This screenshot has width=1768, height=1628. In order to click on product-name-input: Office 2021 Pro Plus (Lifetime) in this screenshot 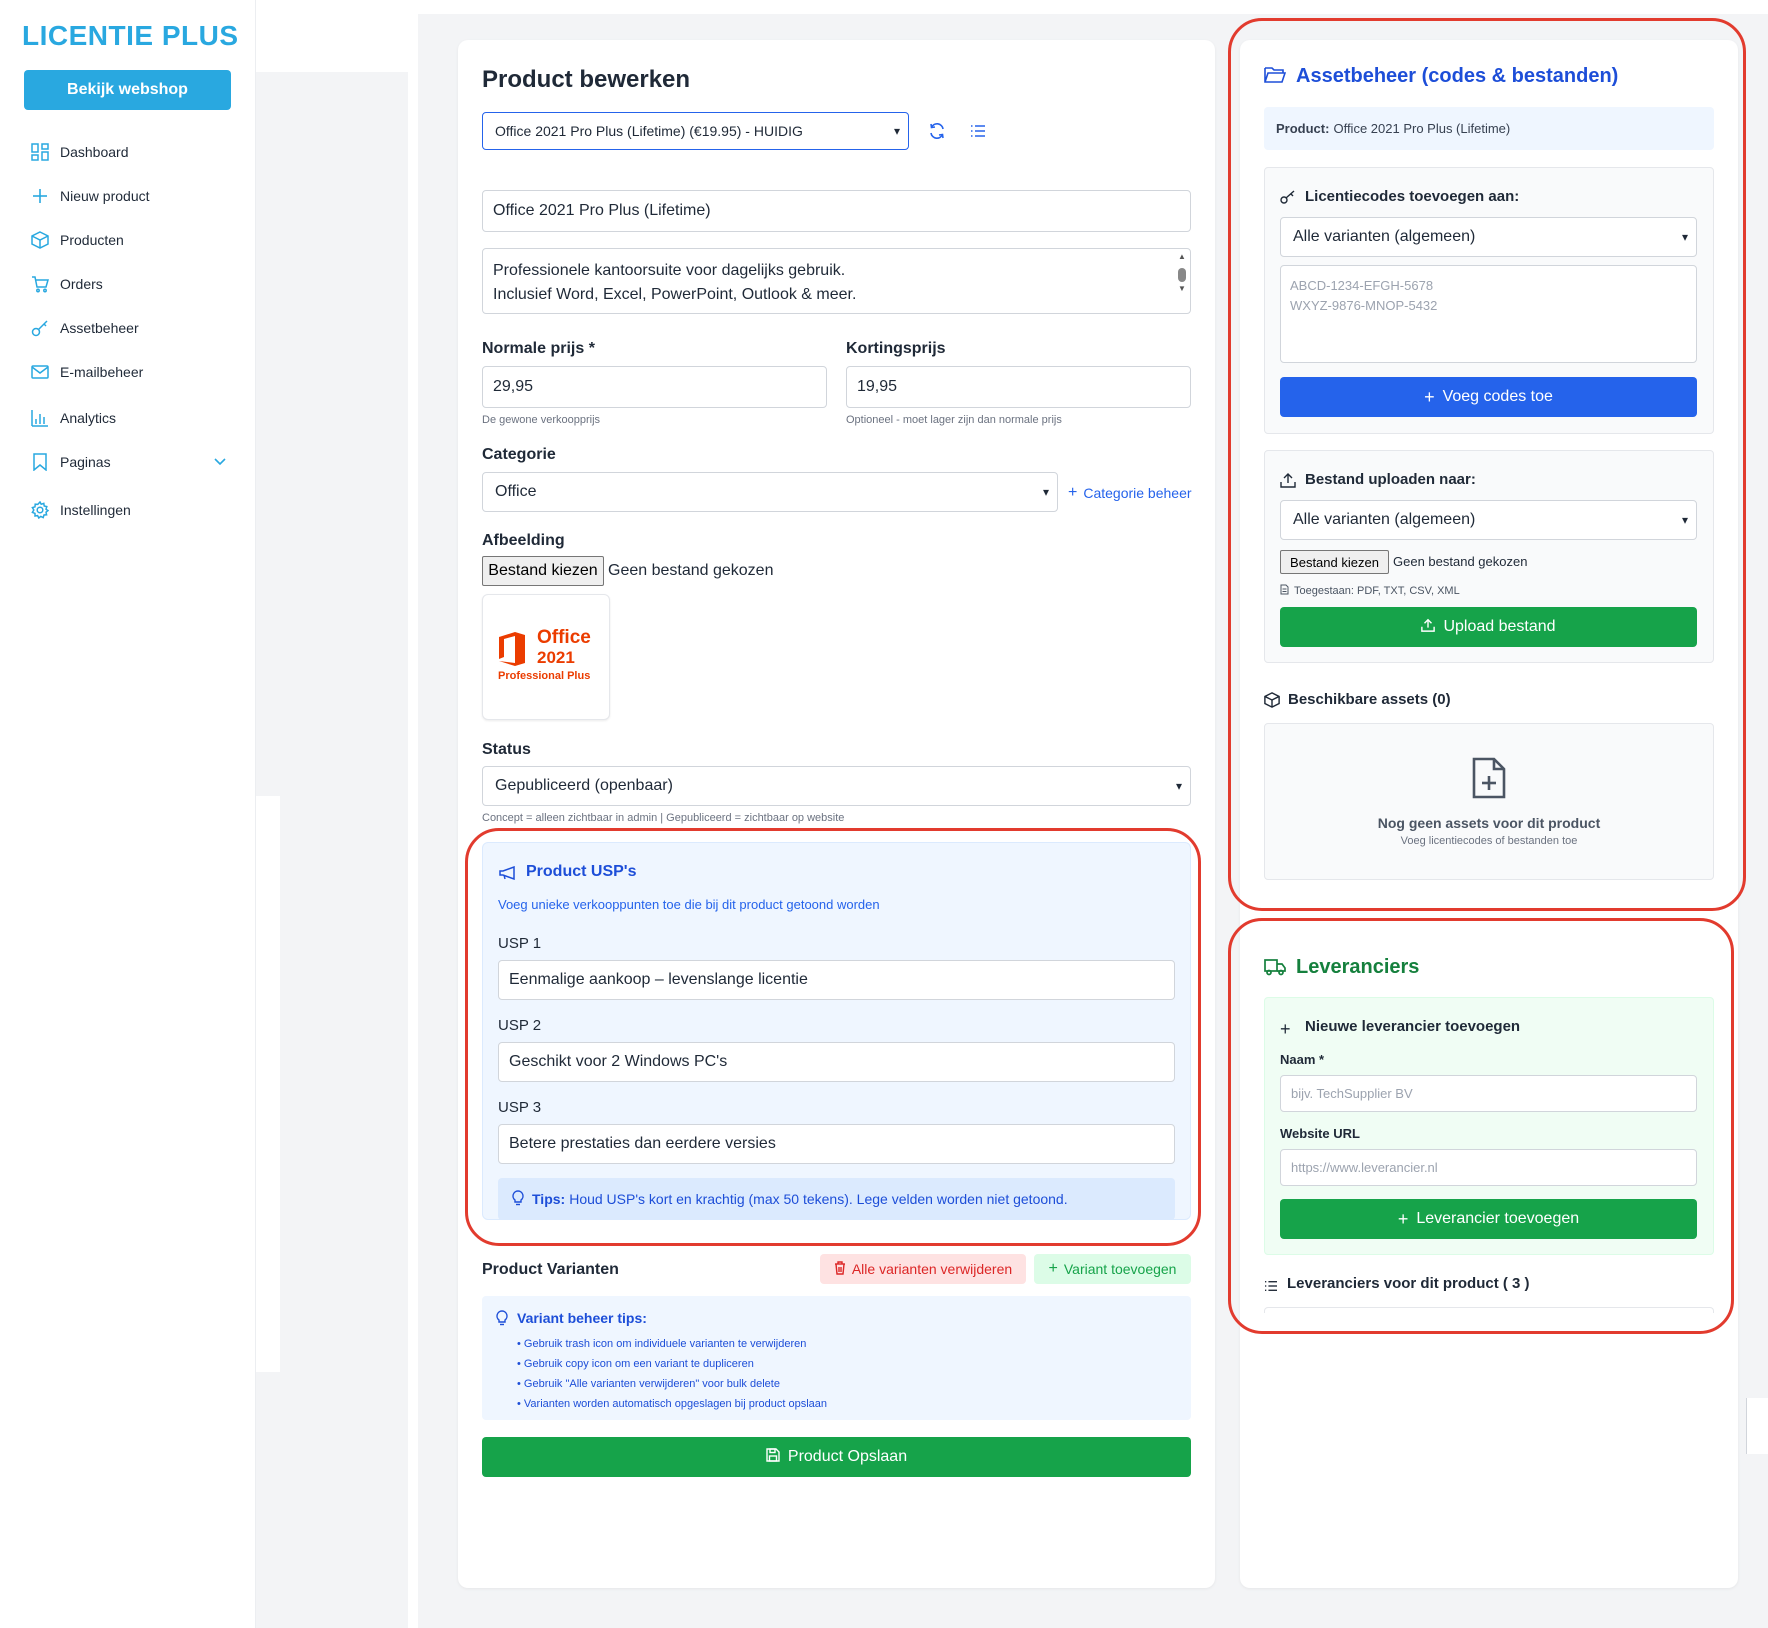, I will do `click(836, 211)`.